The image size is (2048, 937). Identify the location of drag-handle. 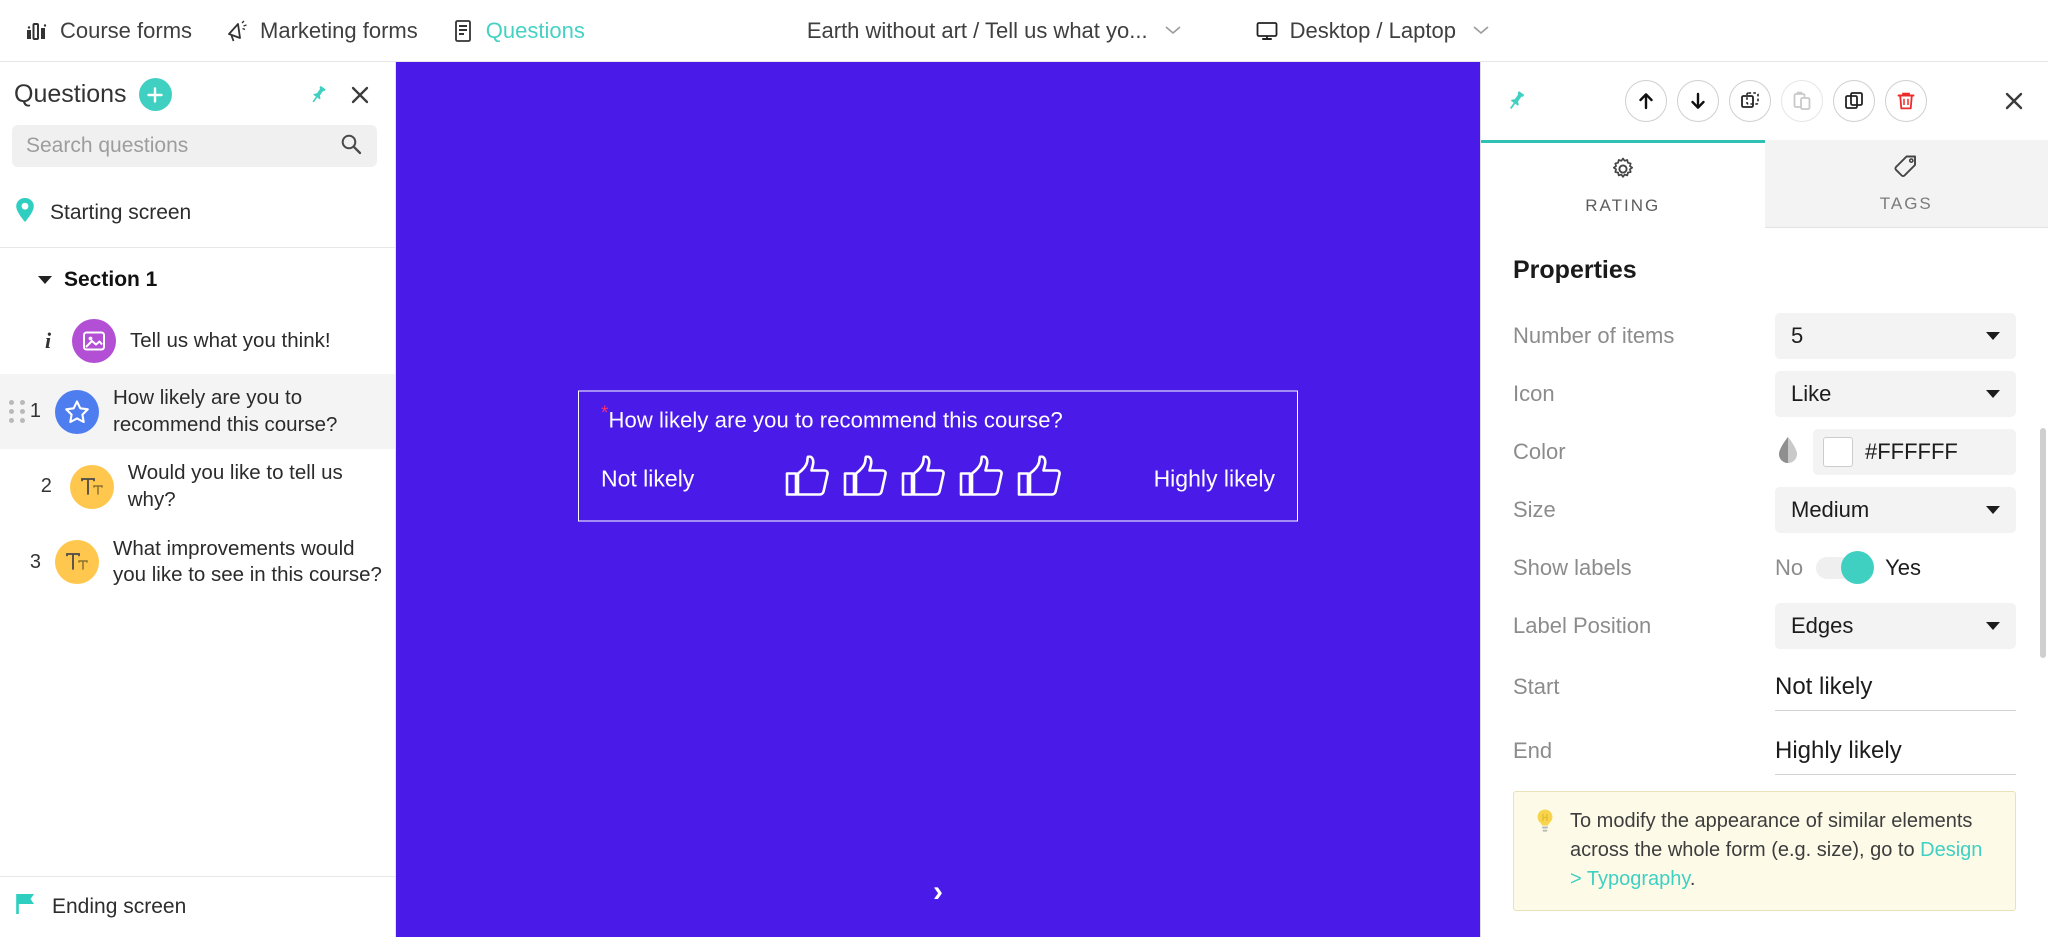
(17, 412).